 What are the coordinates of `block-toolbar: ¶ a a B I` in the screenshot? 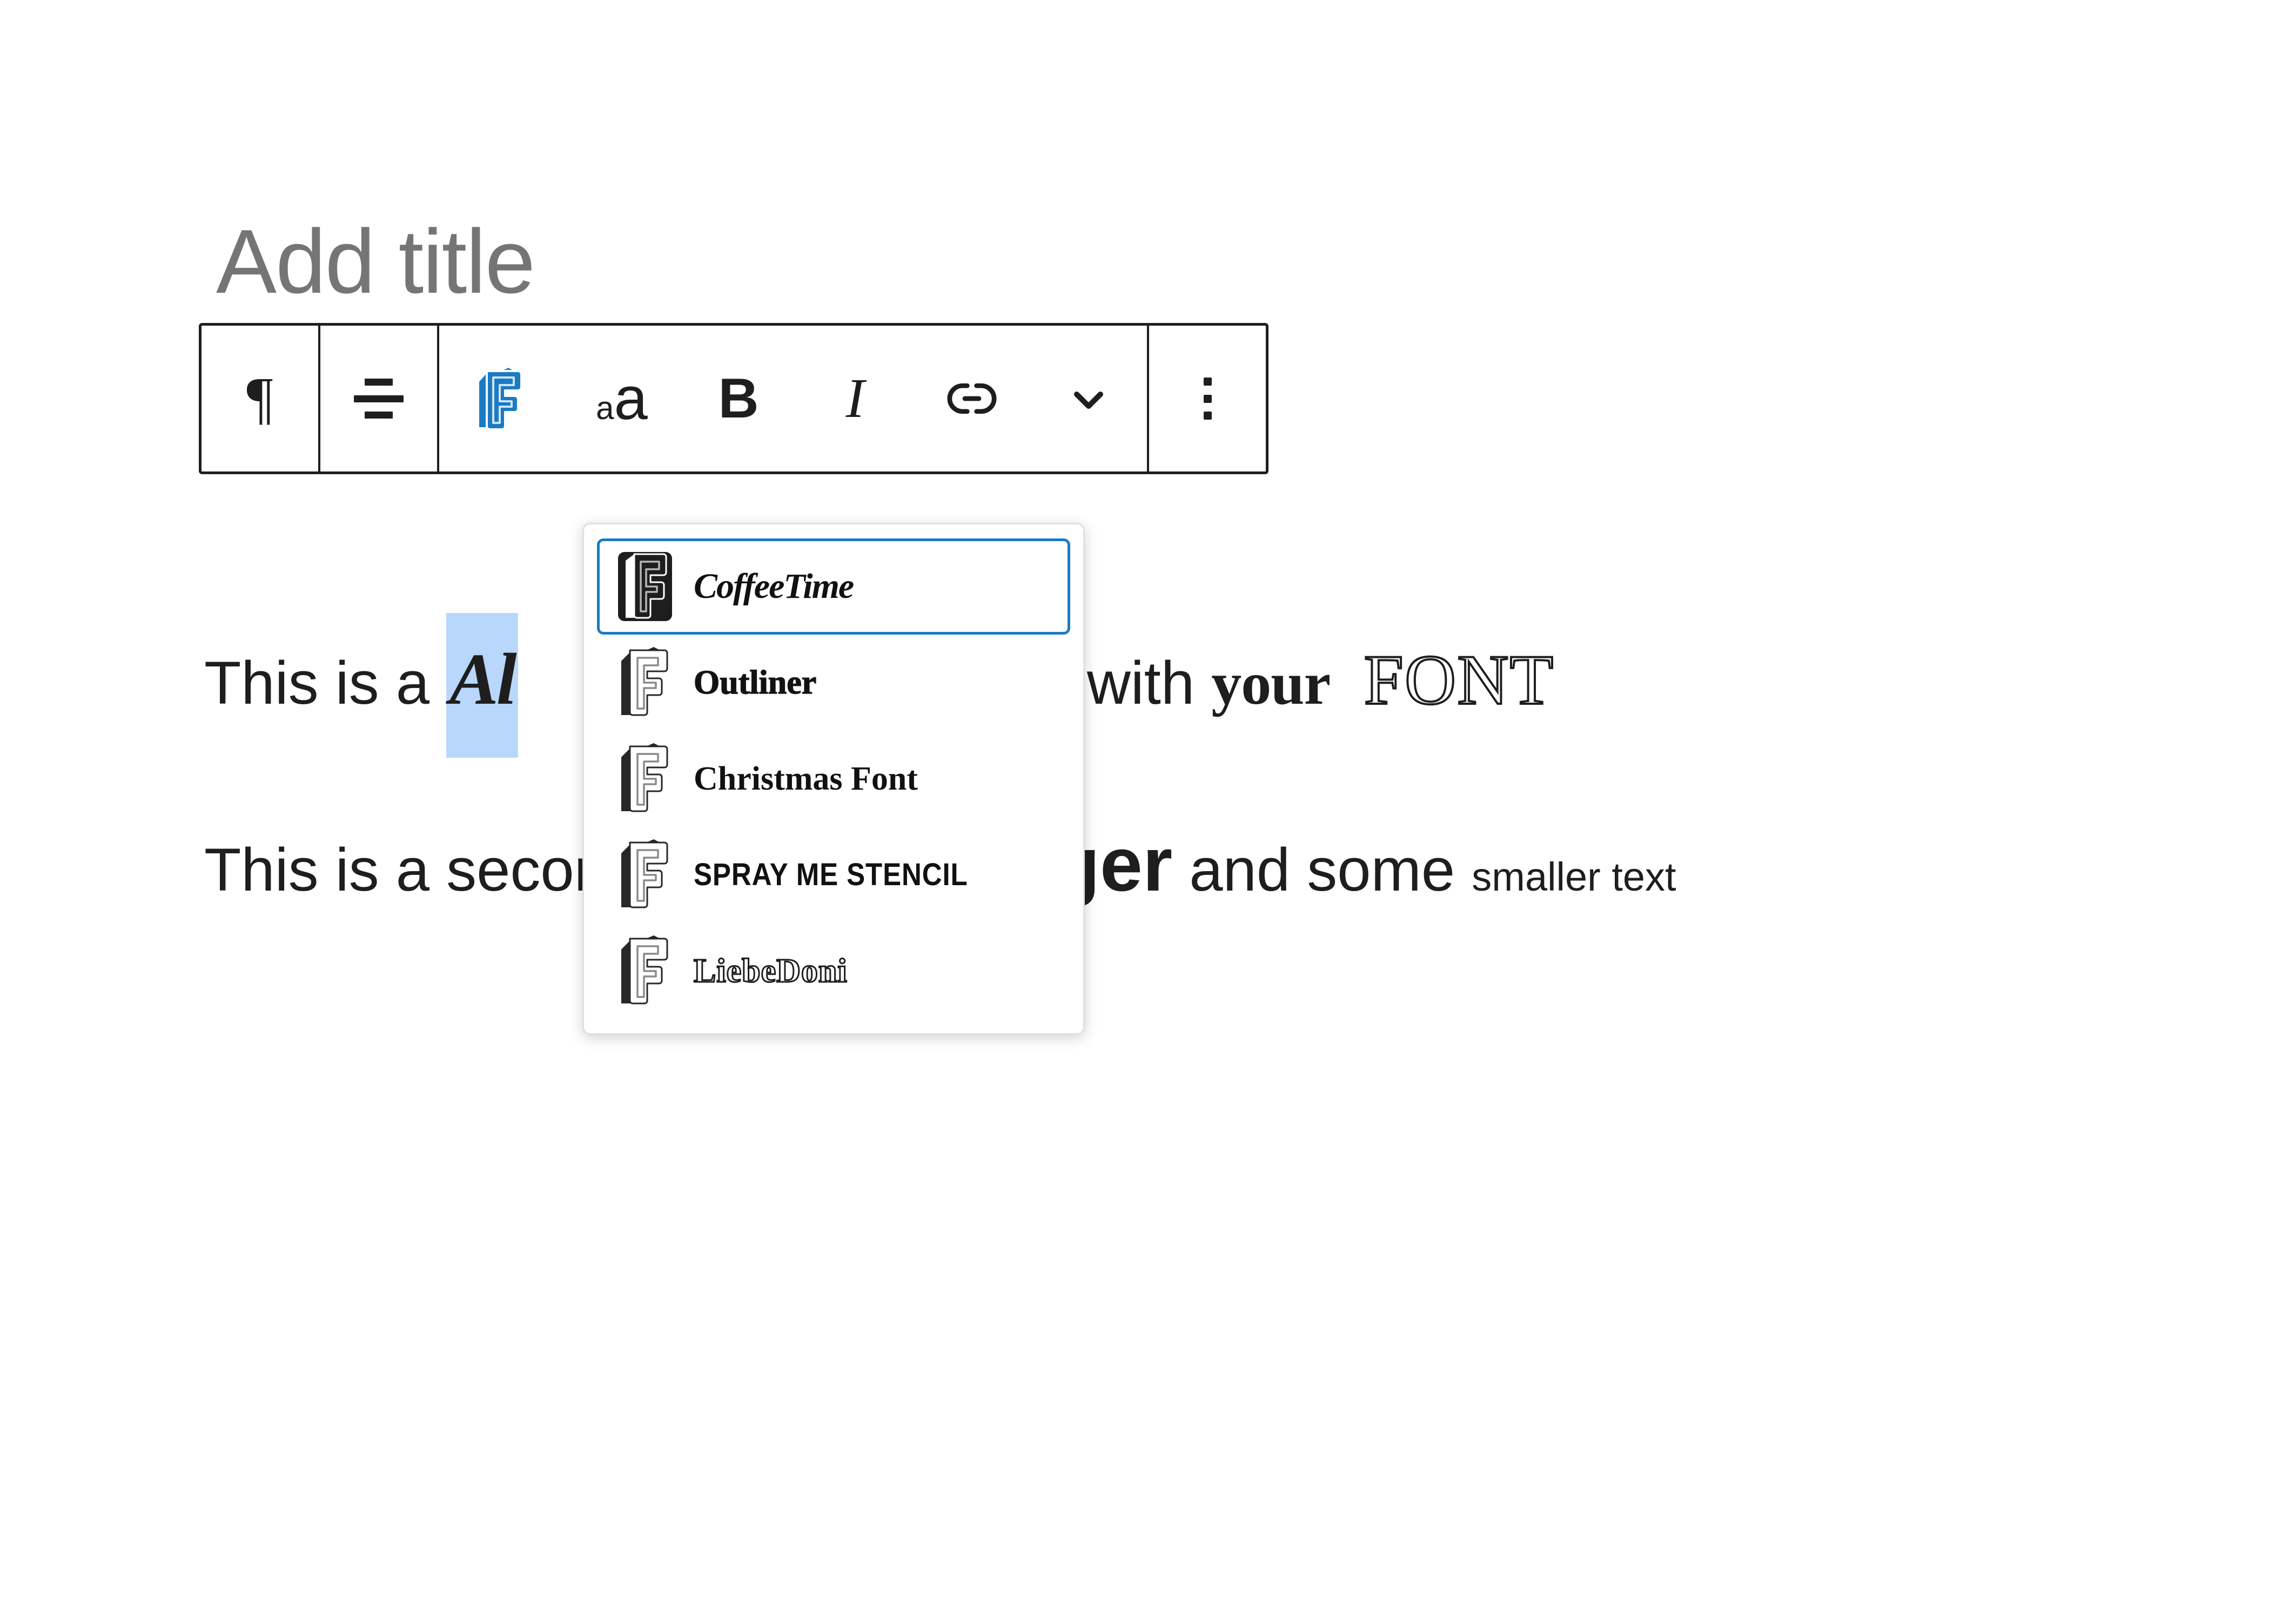 It's located at (733, 398).